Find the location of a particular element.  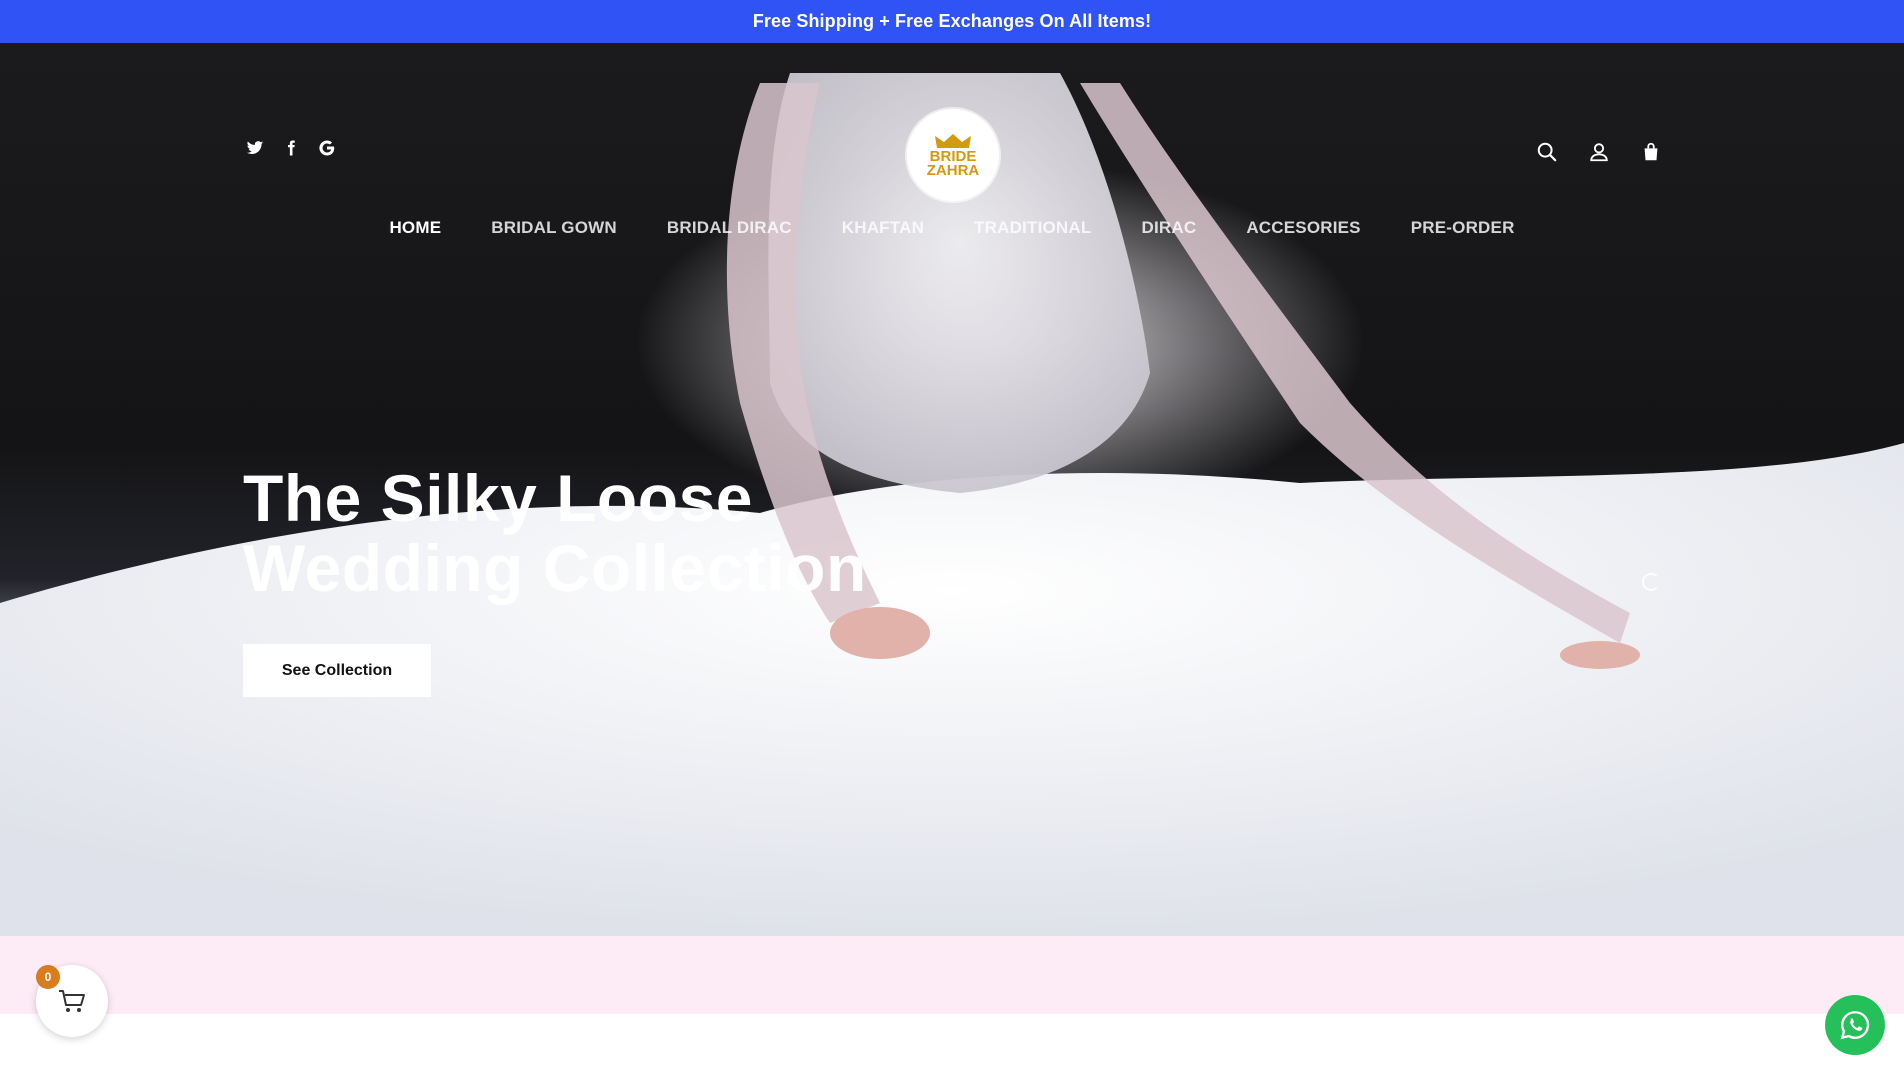

hero-title-line2: Wedding Collection is located at coordinates (555, 568).